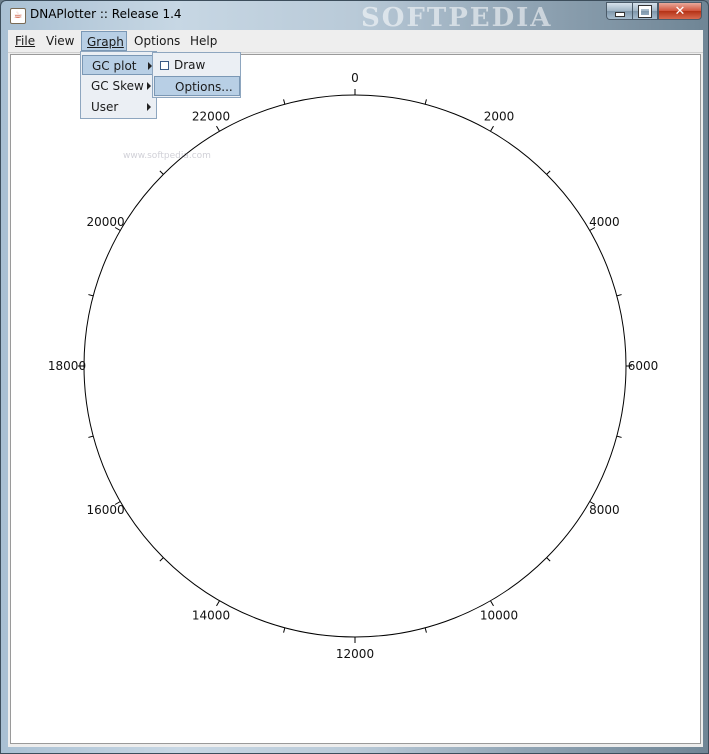 The height and width of the screenshot is (754, 709). I want to click on tick-label-22000: 22000, so click(211, 117).